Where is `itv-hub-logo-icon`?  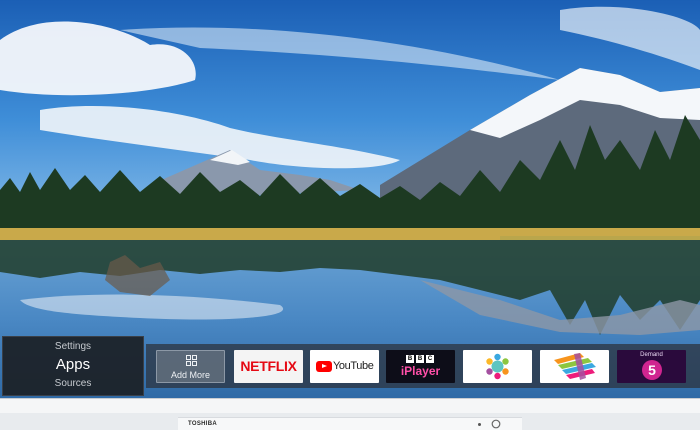 itv-hub-logo-icon is located at coordinates (497, 366).